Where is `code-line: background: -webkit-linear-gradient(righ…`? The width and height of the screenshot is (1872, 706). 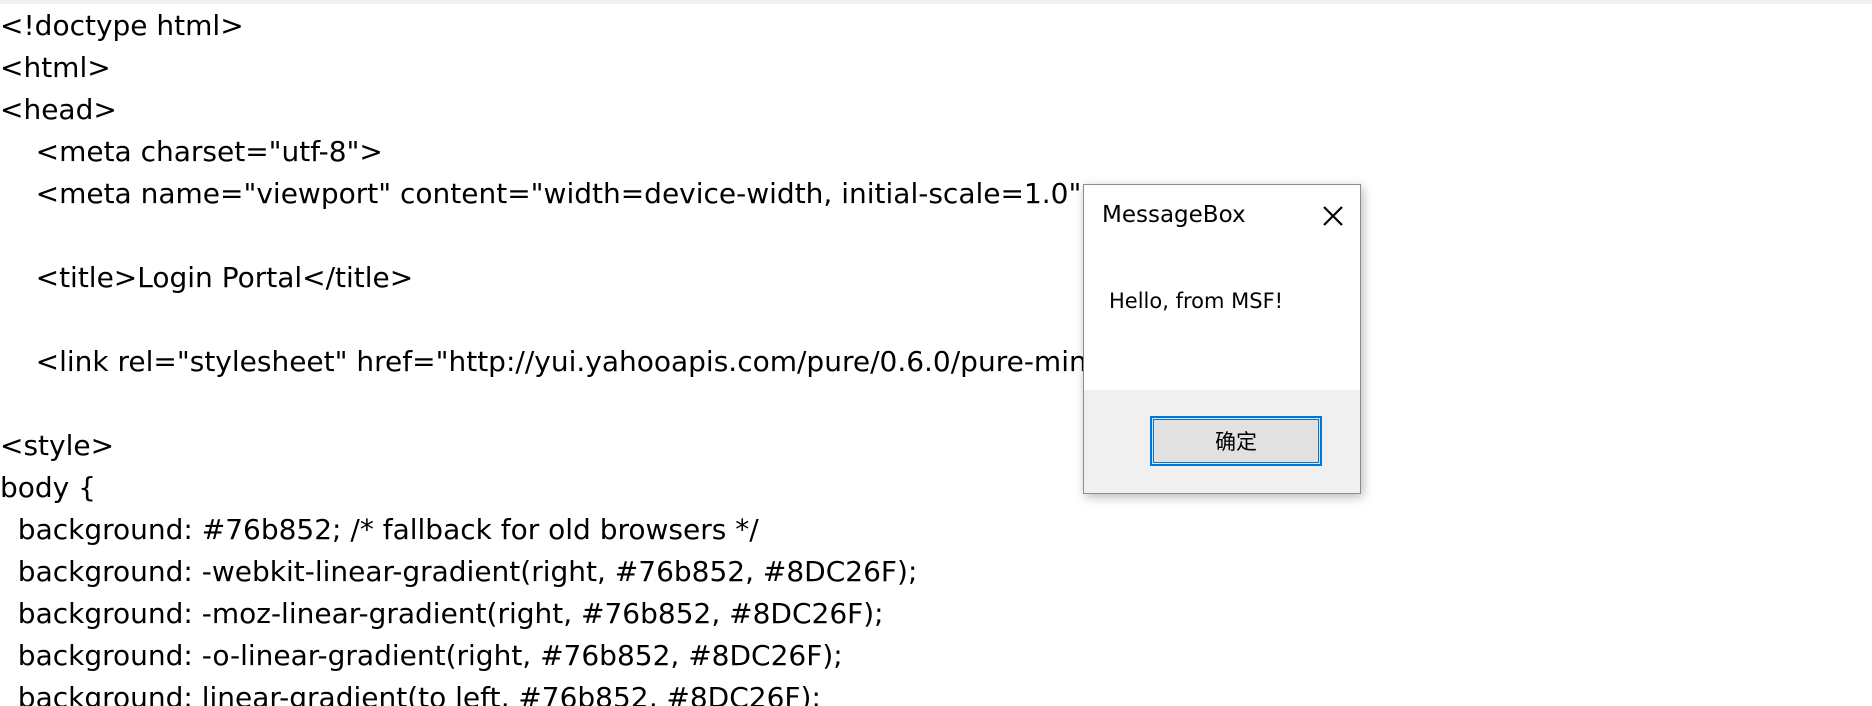
code-line: background: -webkit-linear-gradient(righ… is located at coordinates (459, 571).